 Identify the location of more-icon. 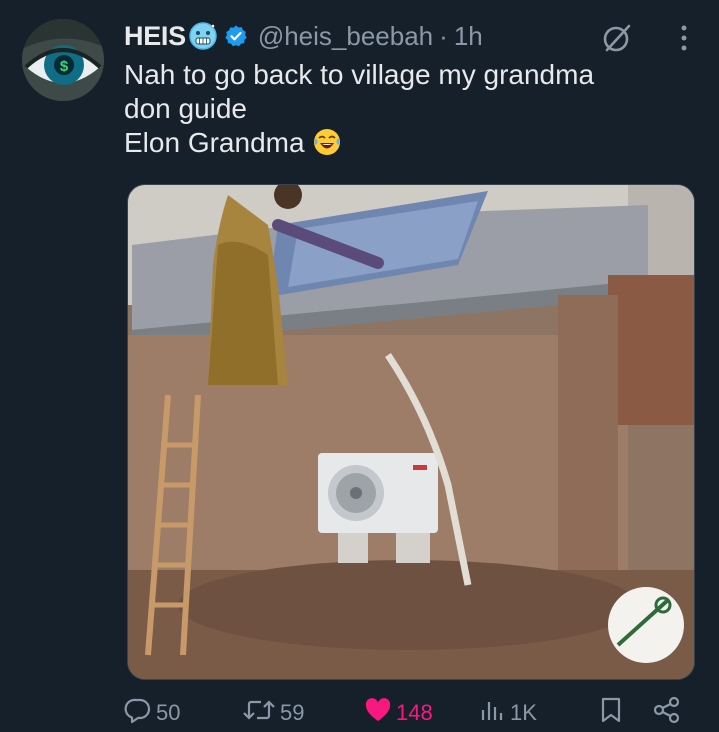
(684, 40).